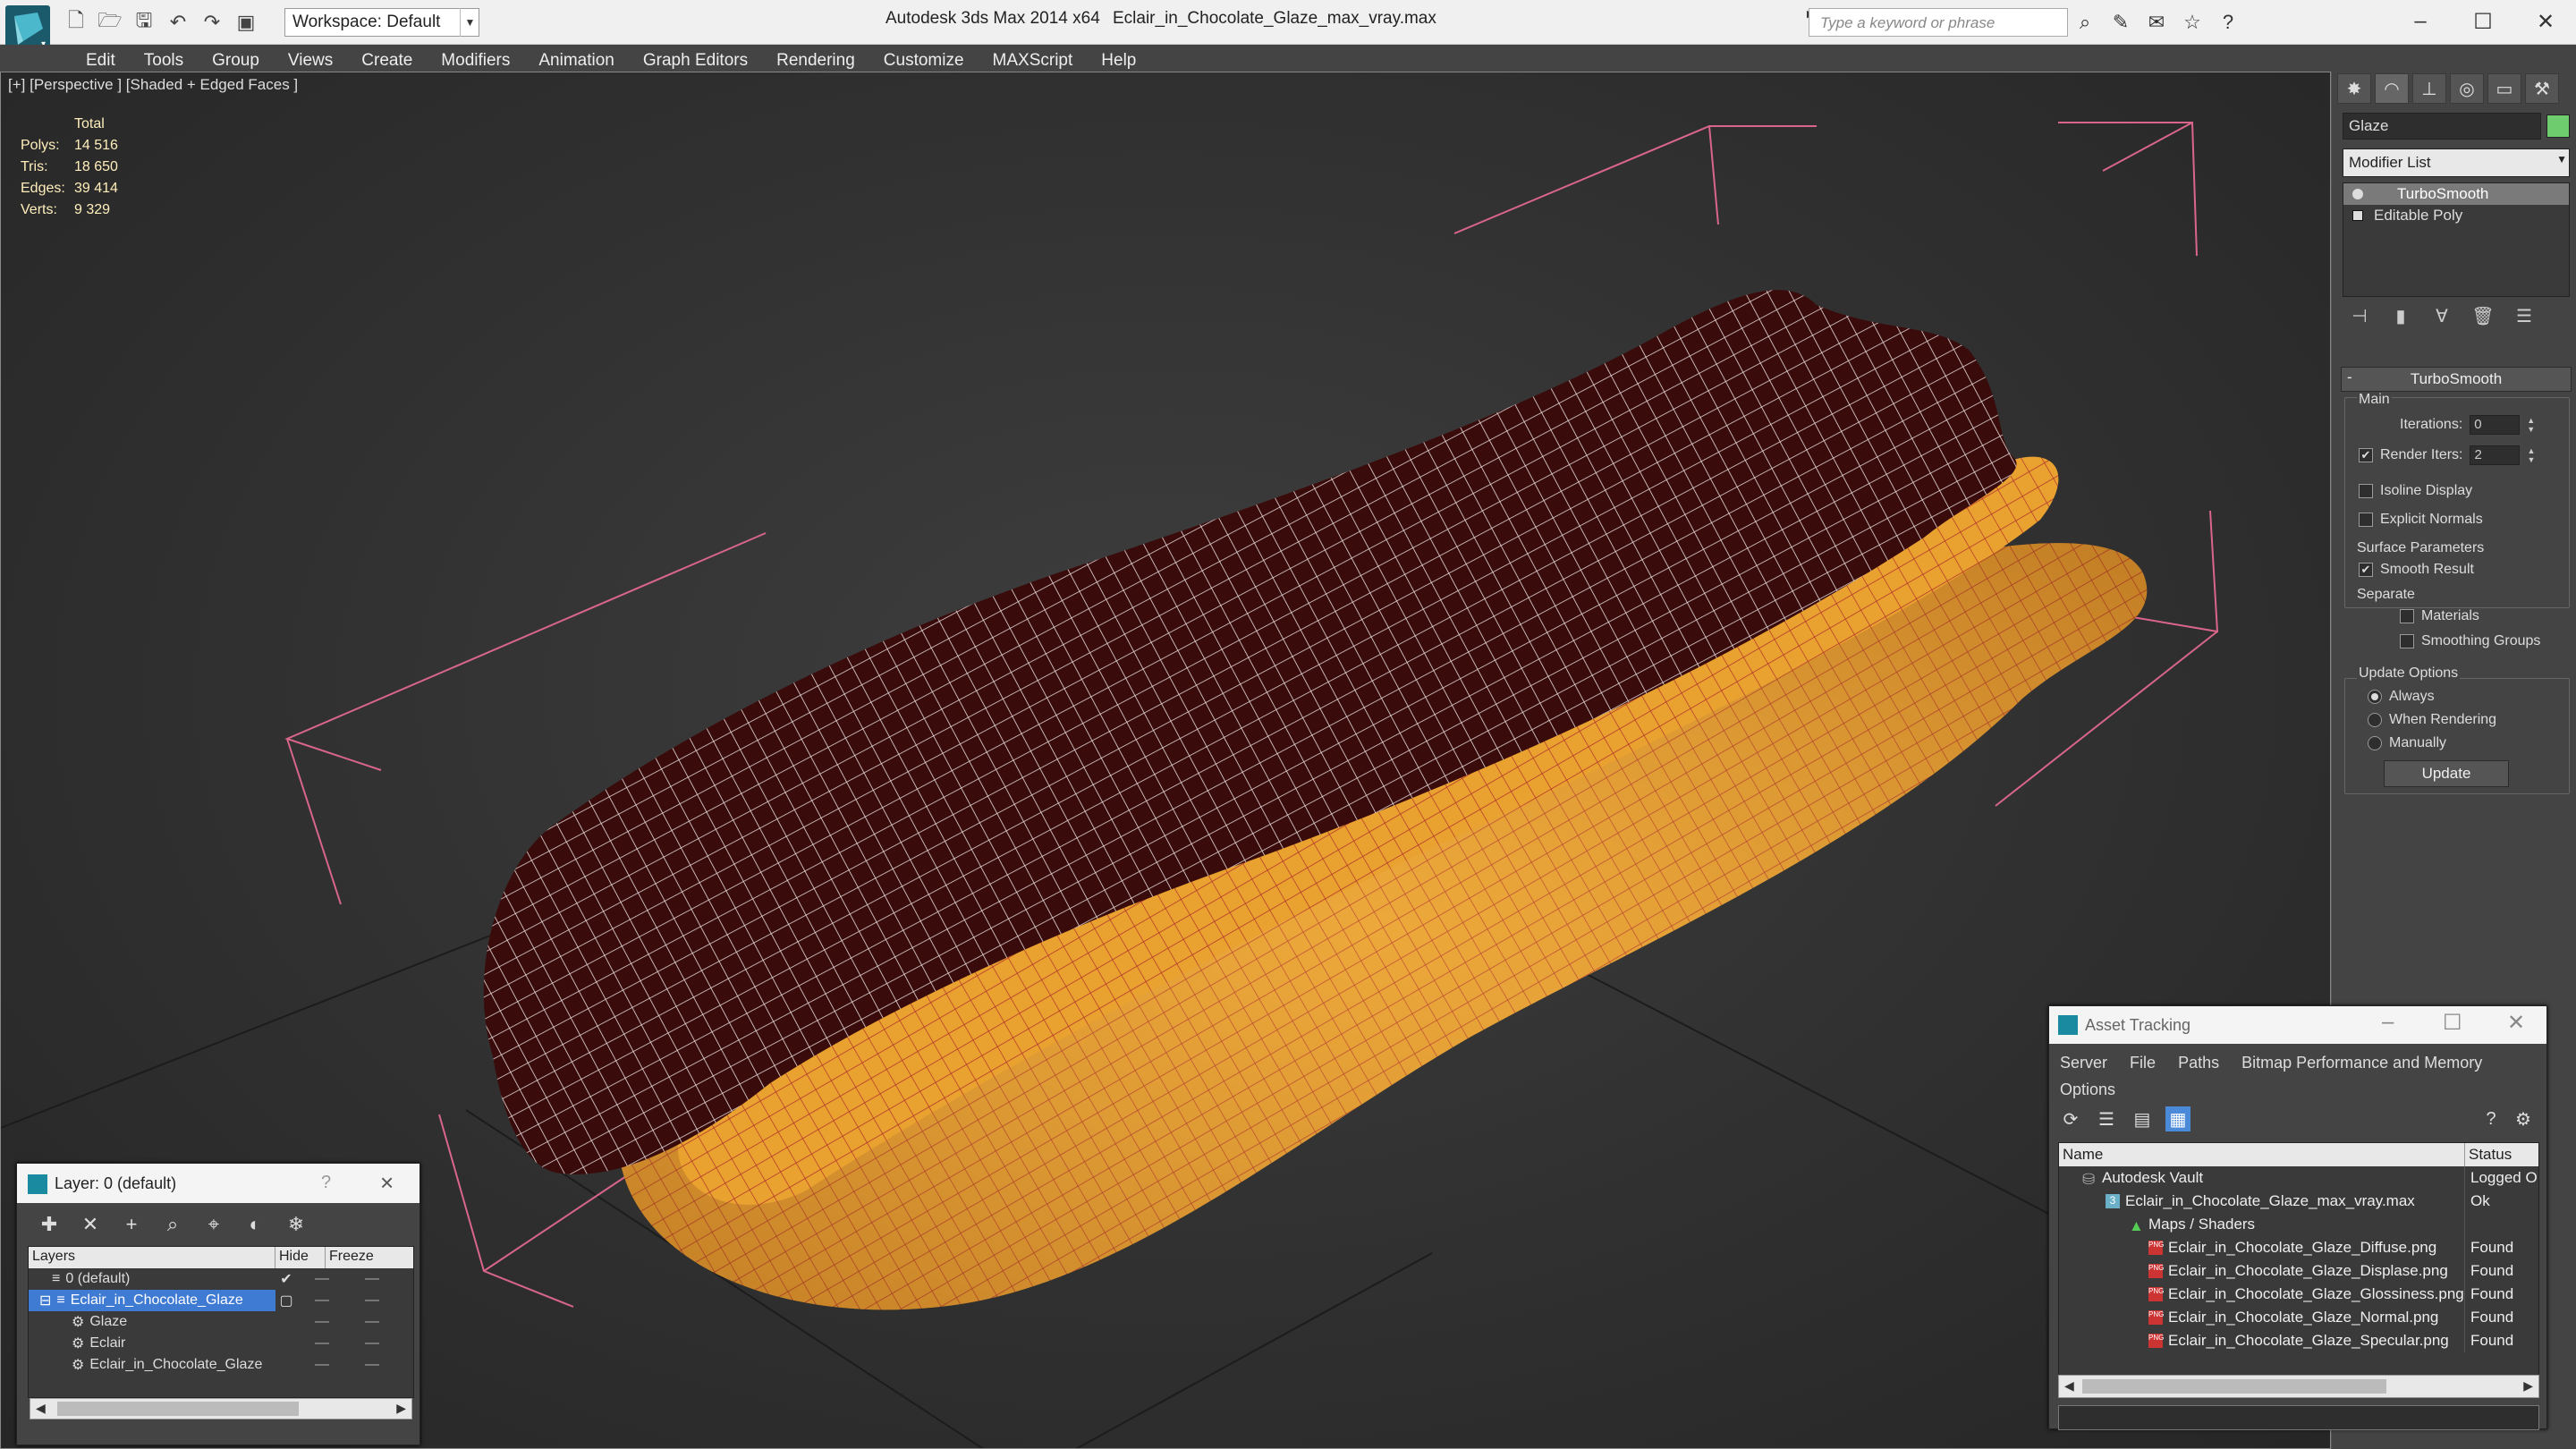 Image resolution: width=2576 pixels, height=1449 pixels. Describe the element at coordinates (2354, 88) in the screenshot. I see `create-tab-icon: ✸` at that location.